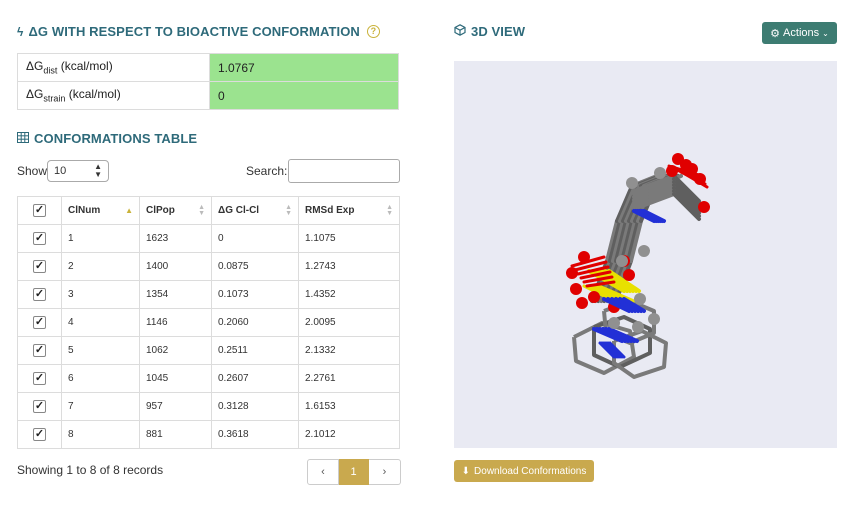 The height and width of the screenshot is (507, 865). Describe the element at coordinates (349, 294) in the screenshot. I see `cell-rmsd: 1.4352` at that location.